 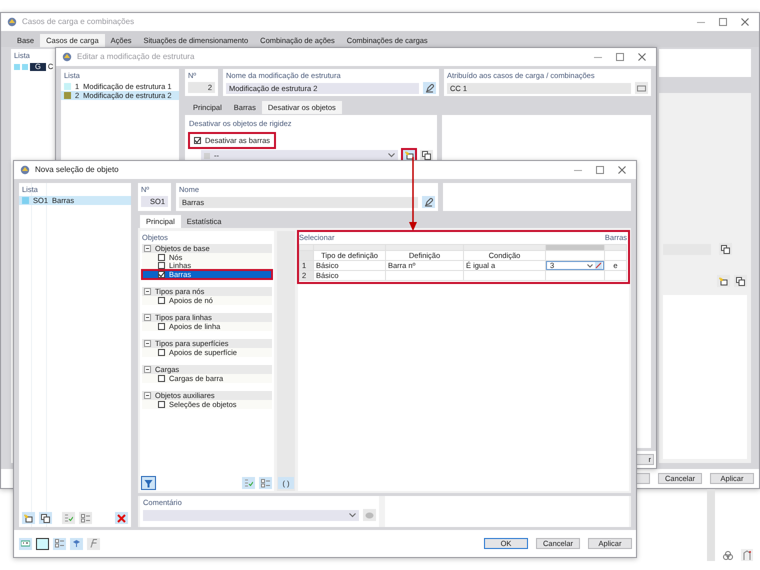 What do you see at coordinates (747, 555) in the screenshot?
I see `model-icon` at bounding box center [747, 555].